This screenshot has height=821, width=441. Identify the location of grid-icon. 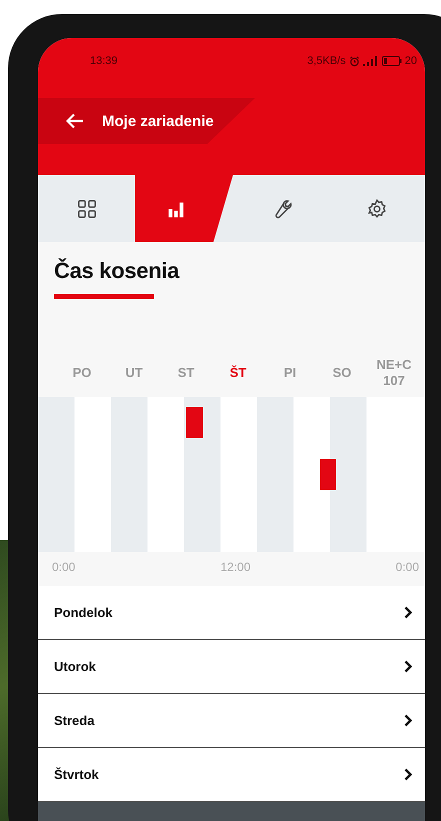
(87, 209).